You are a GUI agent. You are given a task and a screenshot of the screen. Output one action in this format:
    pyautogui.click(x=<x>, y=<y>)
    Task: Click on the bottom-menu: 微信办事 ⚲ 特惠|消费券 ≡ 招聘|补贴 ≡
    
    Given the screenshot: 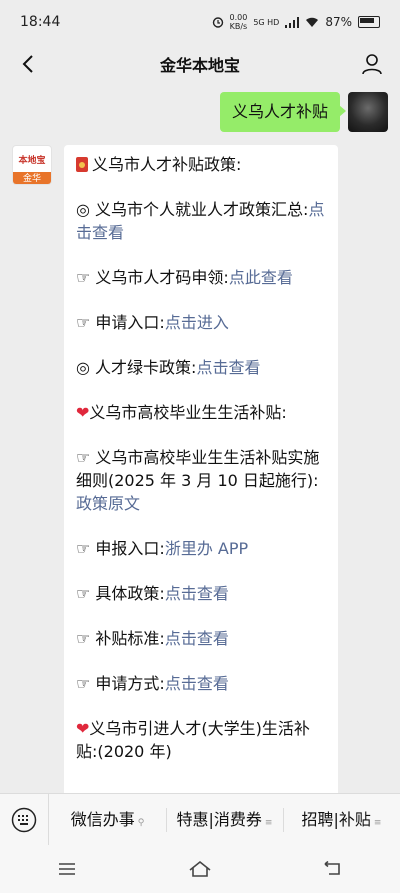 What is the action you would take?
    pyautogui.click(x=200, y=819)
    